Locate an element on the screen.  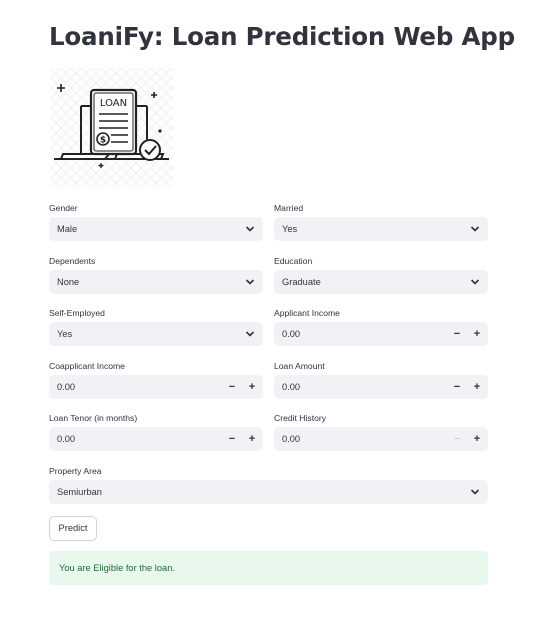
loan-amount-label: Loan Amount is located at coordinates (299, 366).